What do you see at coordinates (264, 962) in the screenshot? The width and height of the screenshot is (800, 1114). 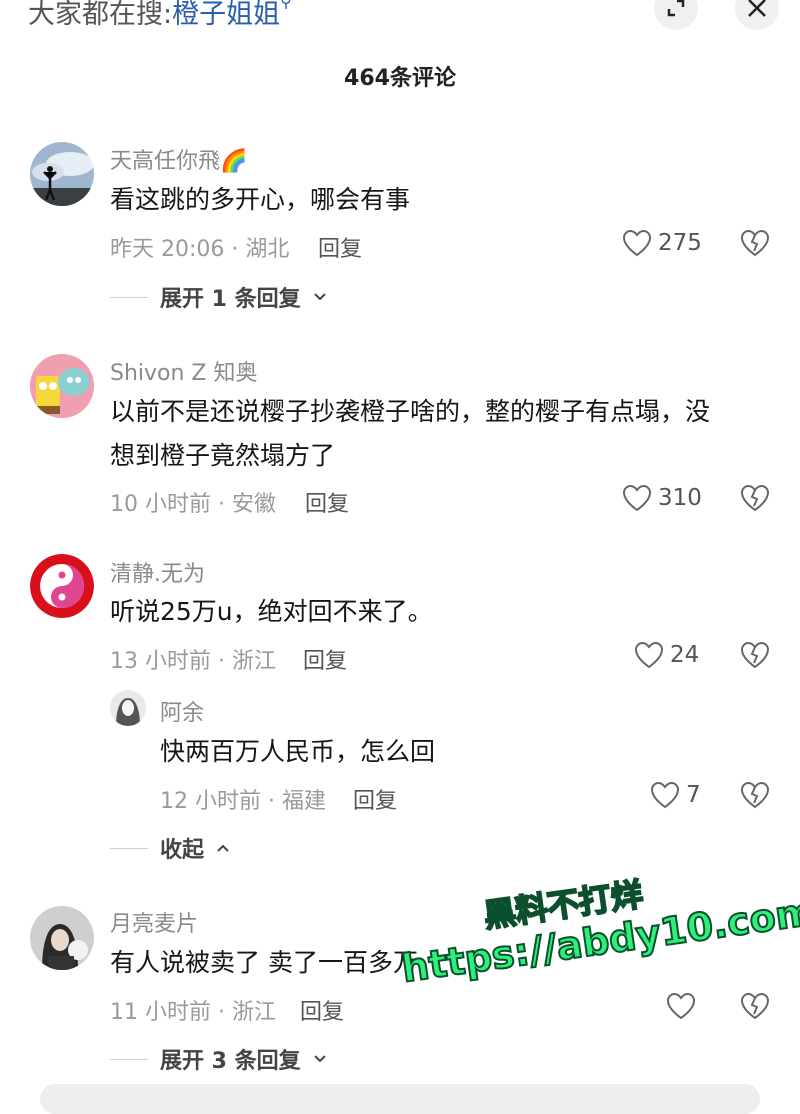 I see `comment-text: 有人说被卖了 卖了一百多万` at bounding box center [264, 962].